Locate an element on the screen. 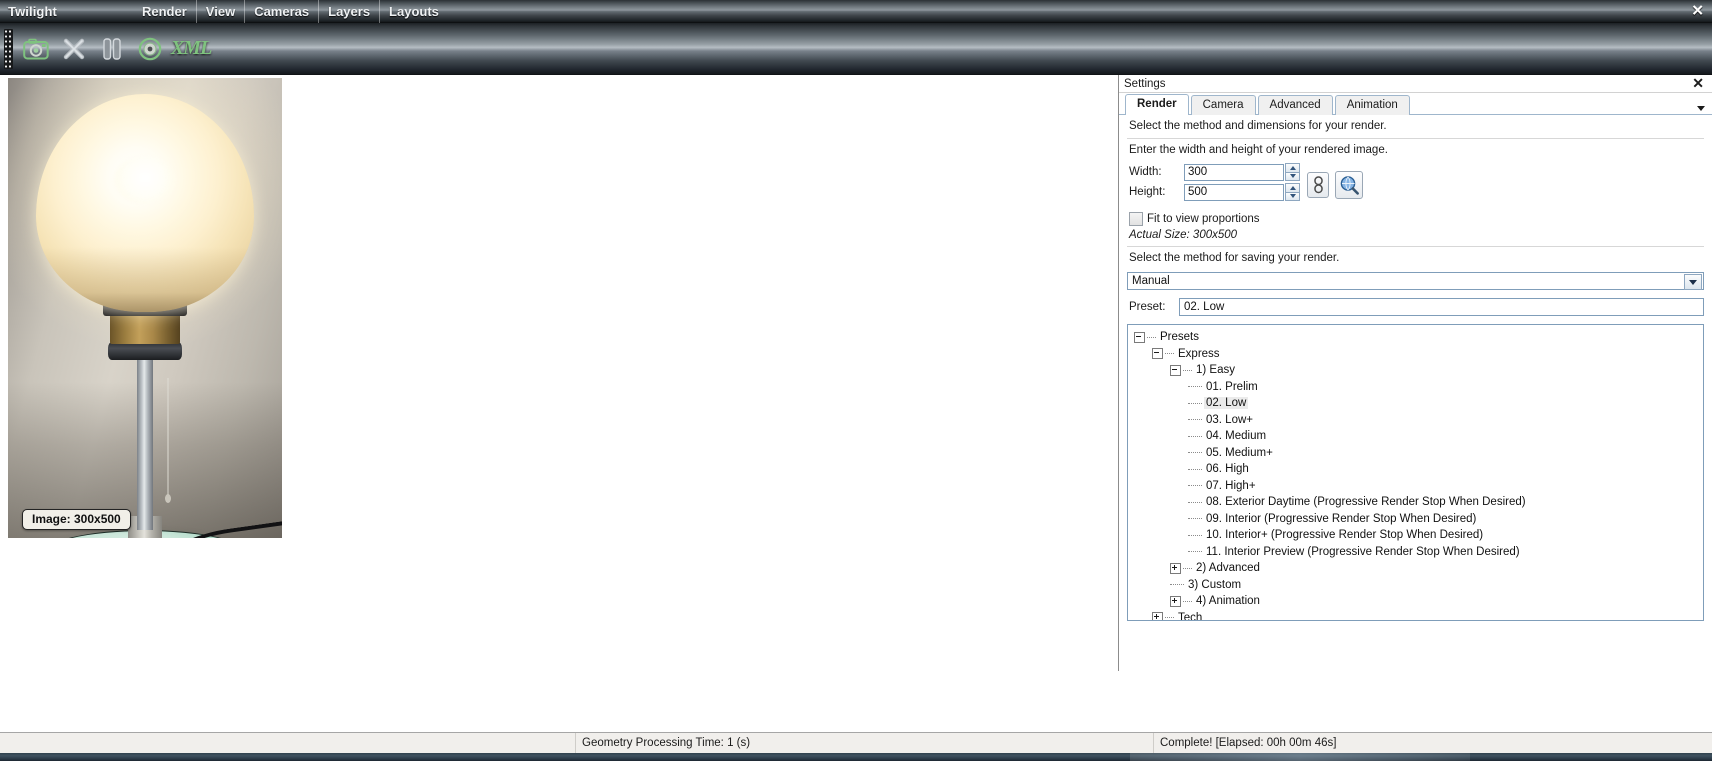 The width and height of the screenshot is (1712, 761). tab-advanced: Advanced is located at coordinates (1295, 105).